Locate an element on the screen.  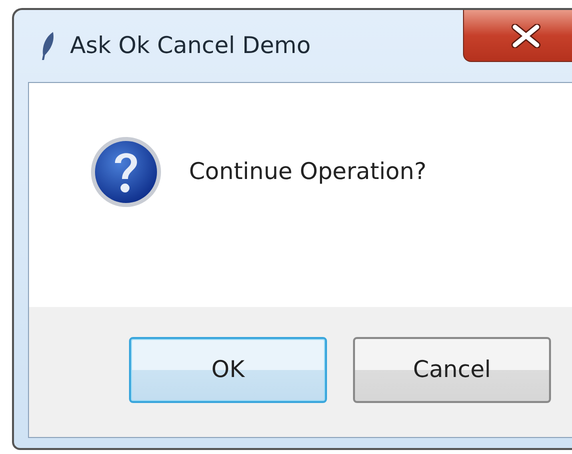
message-text: Continue Operation? is located at coordinates (307, 172).